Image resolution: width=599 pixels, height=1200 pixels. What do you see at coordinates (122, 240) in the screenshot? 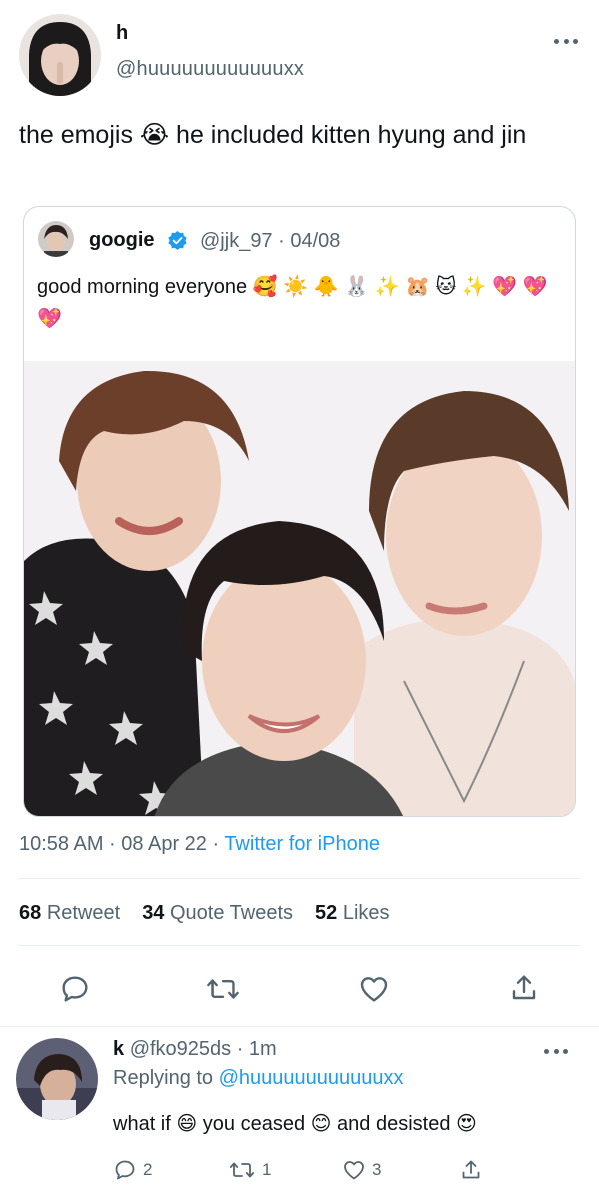
I see `quoted-author-name: googie` at bounding box center [122, 240].